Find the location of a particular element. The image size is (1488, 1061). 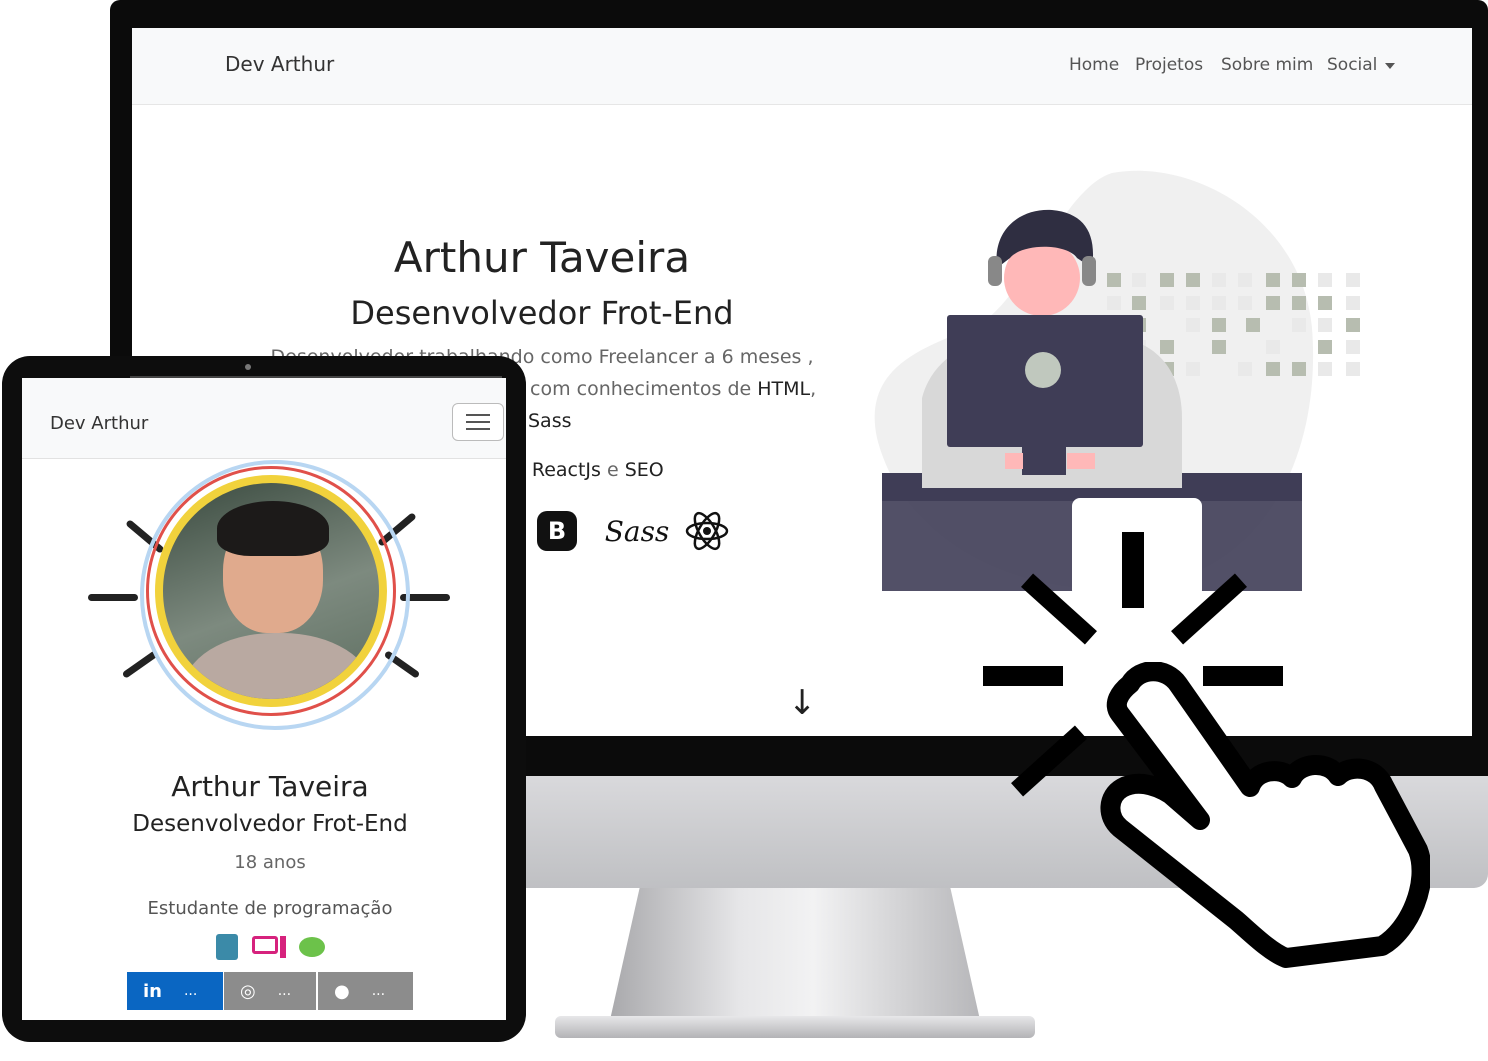

decoration-ray is located at coordinates (113, 597).